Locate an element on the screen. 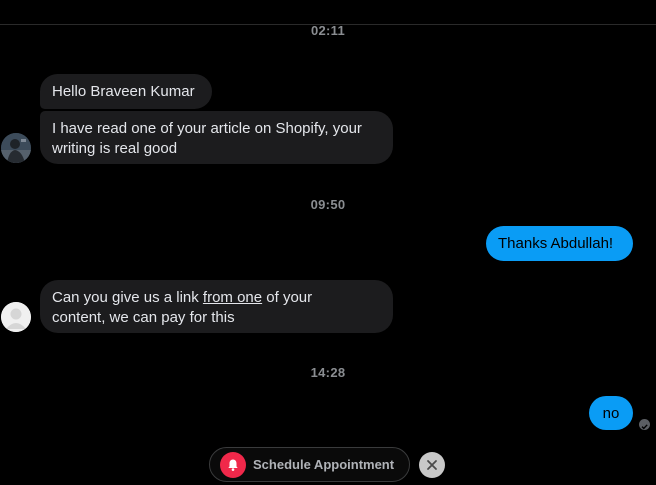 Image resolution: width=656 pixels, height=485 pixels. message-text-line: Can you give us a link from one of your is located at coordinates (216, 298).